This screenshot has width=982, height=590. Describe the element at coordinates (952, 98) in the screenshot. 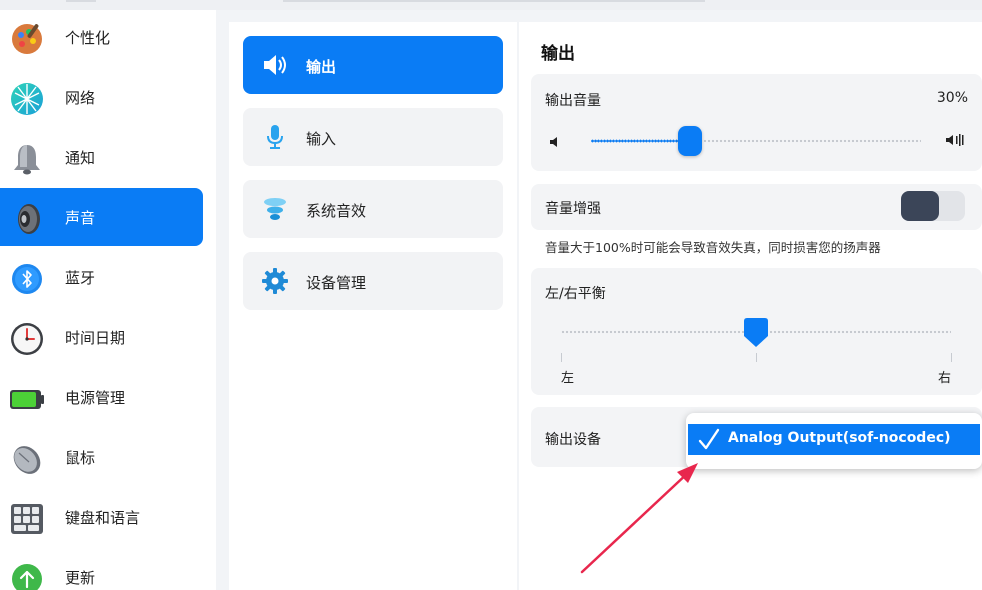

I see `output-volume-value: 30%` at that location.